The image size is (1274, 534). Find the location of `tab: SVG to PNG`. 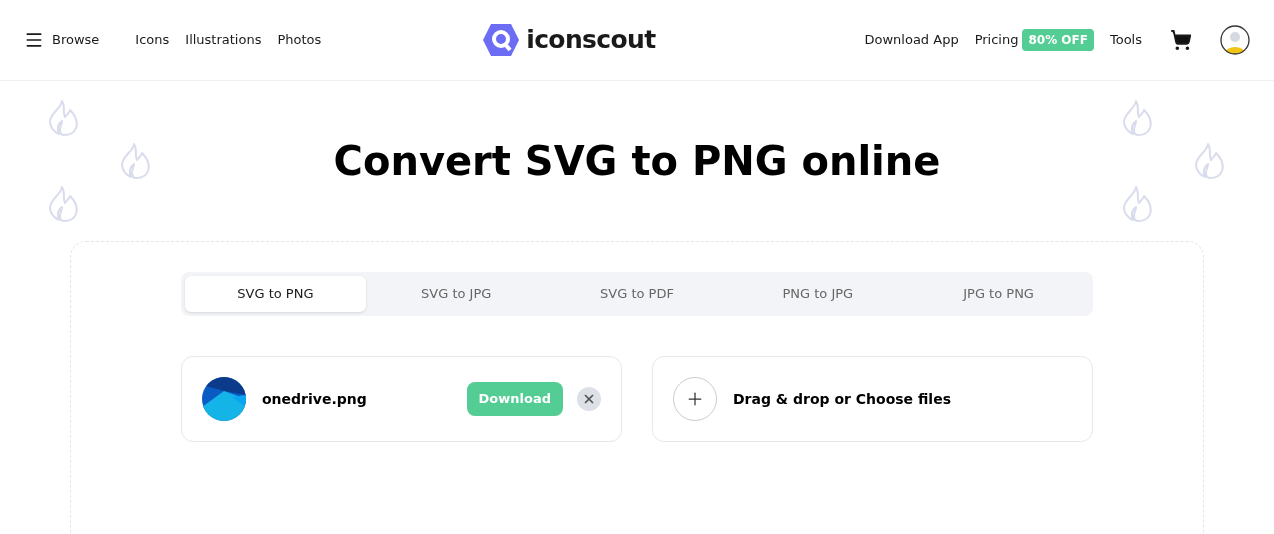

tab: SVG to PNG is located at coordinates (275, 294).